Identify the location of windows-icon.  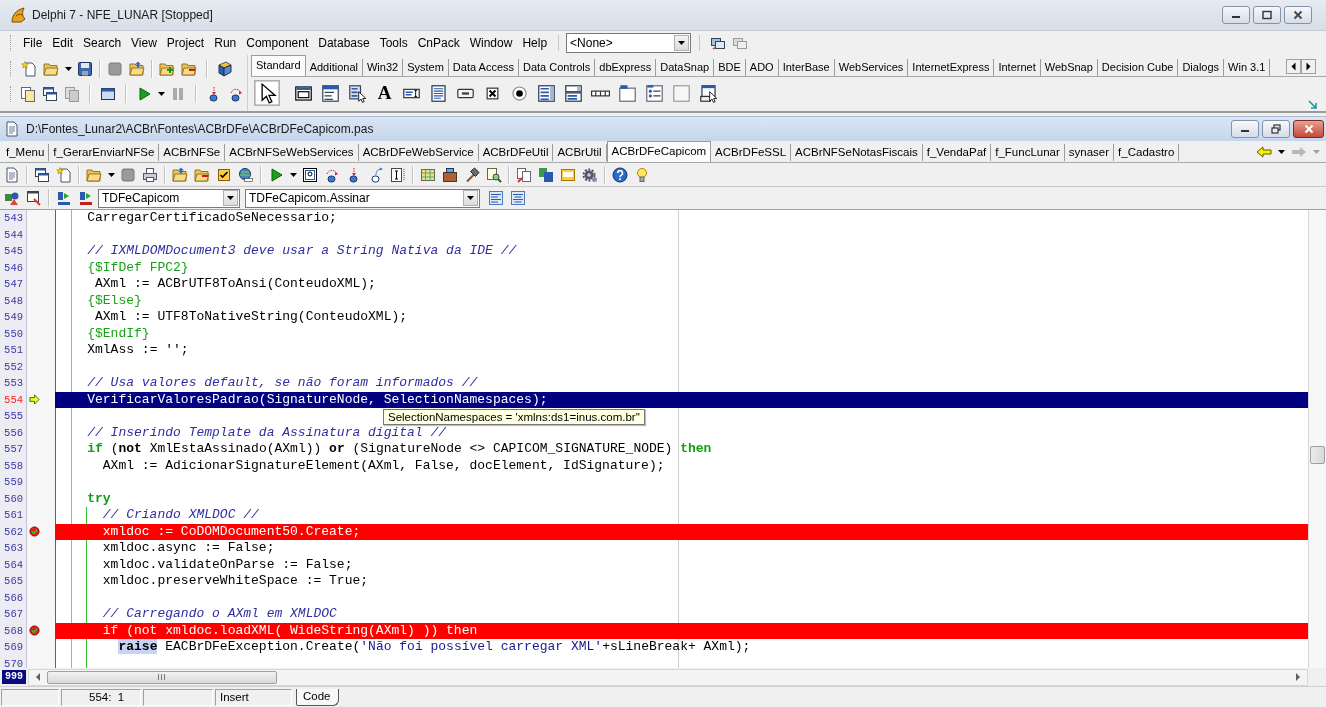
(50, 93).